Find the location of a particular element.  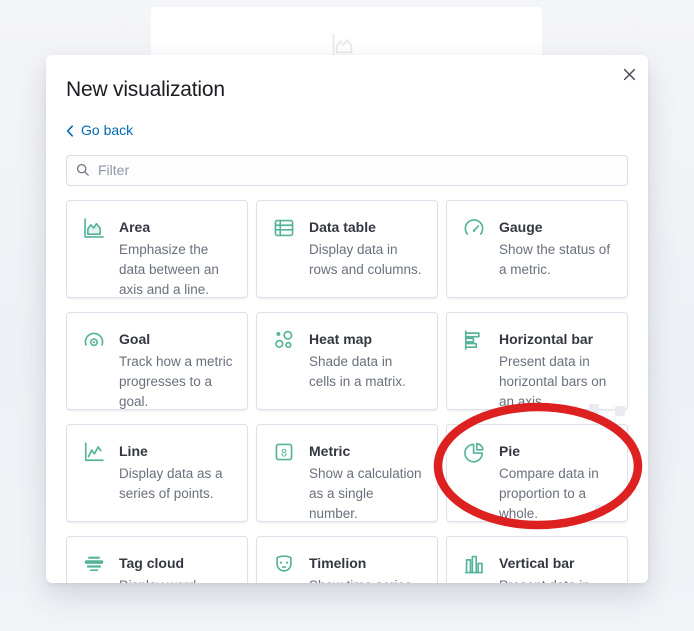

viz-card-title: Data table is located at coordinates (342, 226).